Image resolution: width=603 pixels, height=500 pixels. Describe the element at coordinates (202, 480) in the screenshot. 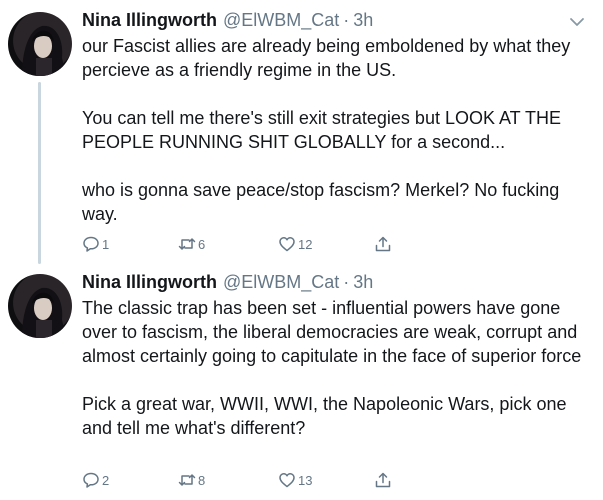

I see `retweet-count: 8` at that location.